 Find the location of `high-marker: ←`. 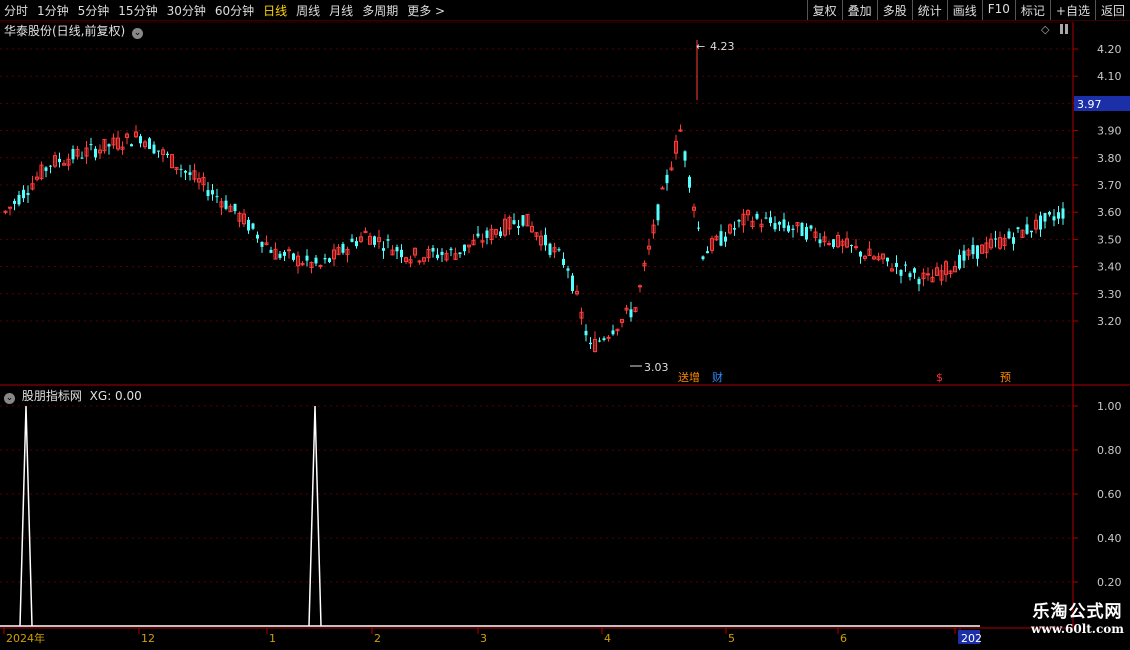

high-marker: ← is located at coordinates (700, 46).